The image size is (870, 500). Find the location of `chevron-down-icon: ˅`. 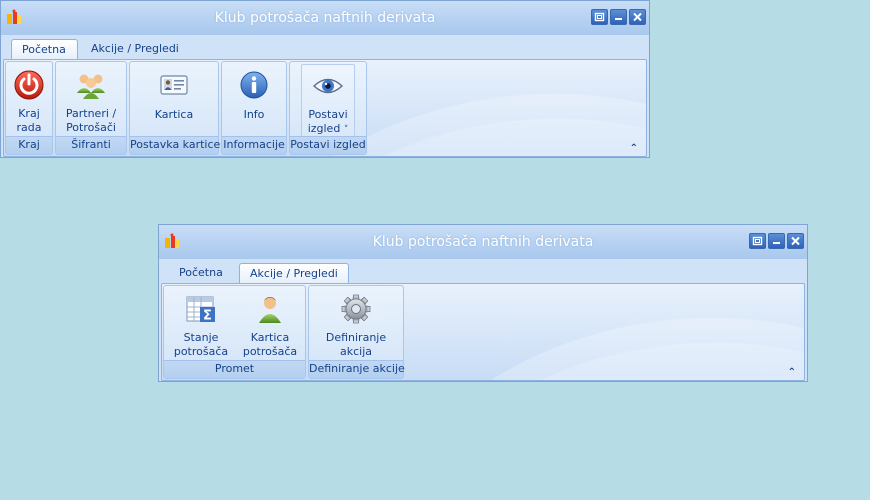

chevron-down-icon: ˅ is located at coordinates (346, 130).